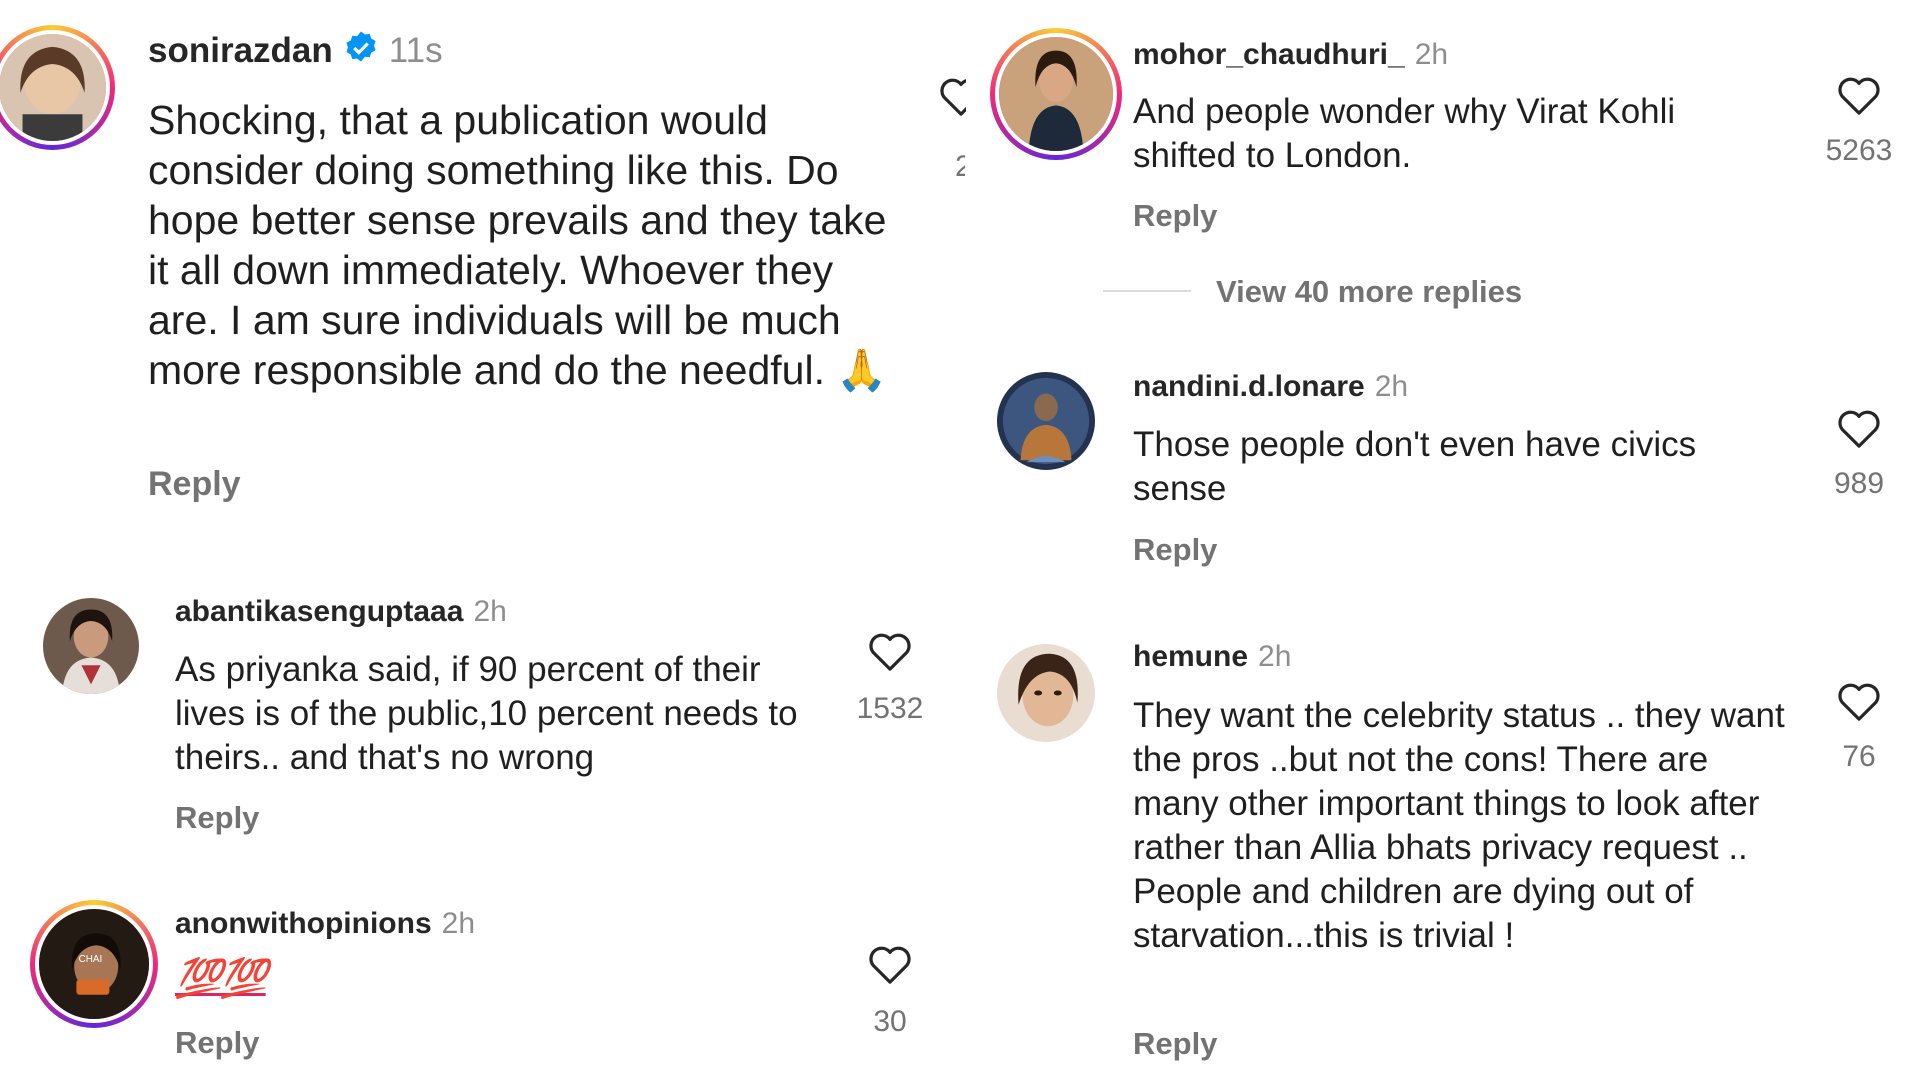 The height and width of the screenshot is (1080, 1920). I want to click on avatar-mohor_chaudhuri_, so click(1056, 94).